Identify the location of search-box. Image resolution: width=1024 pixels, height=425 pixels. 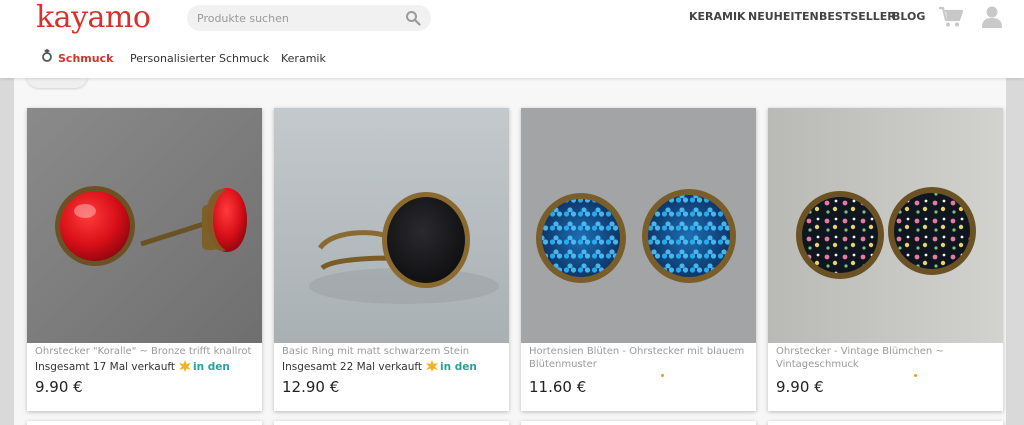
(309, 18).